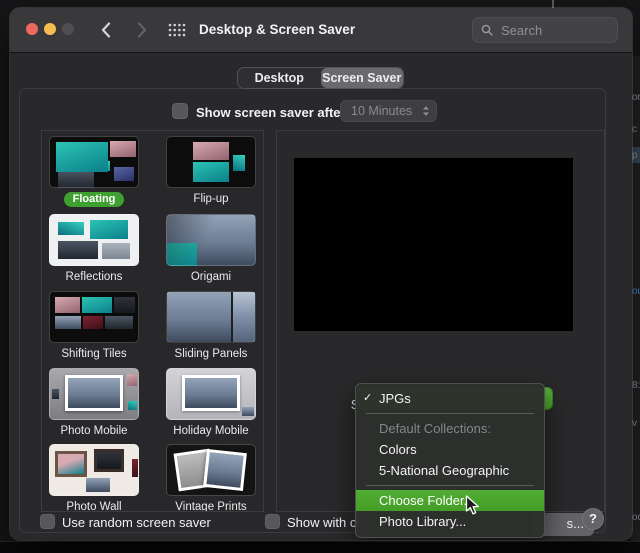  What do you see at coordinates (211, 506) in the screenshot?
I see `saver-name: Vintage Prints` at bounding box center [211, 506].